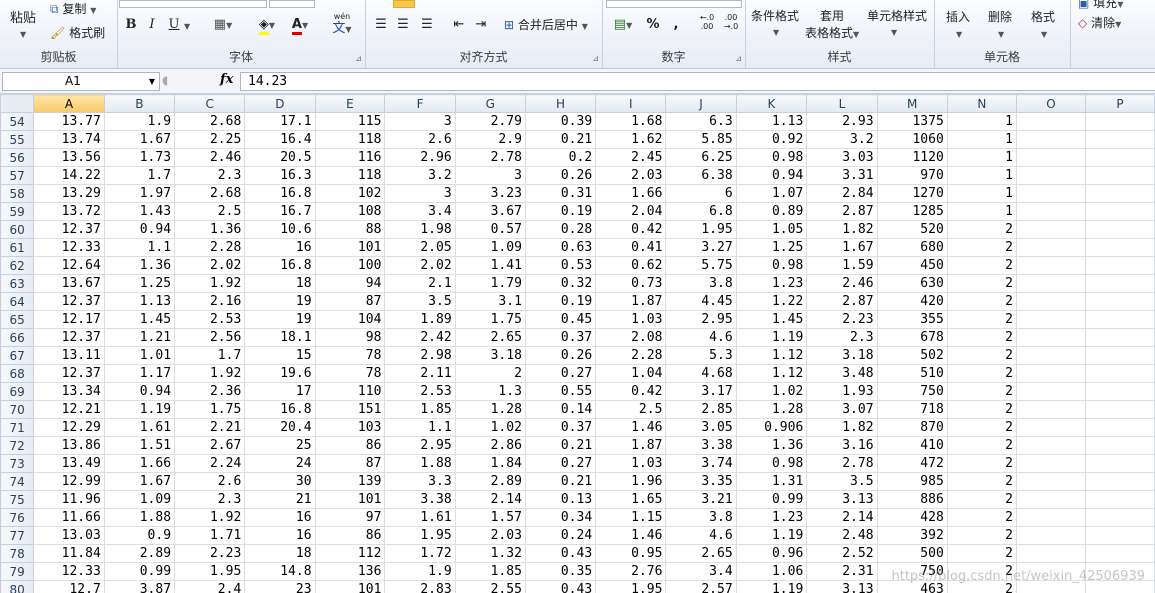  What do you see at coordinates (17, 517) in the screenshot?
I see `row-header: 76` at bounding box center [17, 517].